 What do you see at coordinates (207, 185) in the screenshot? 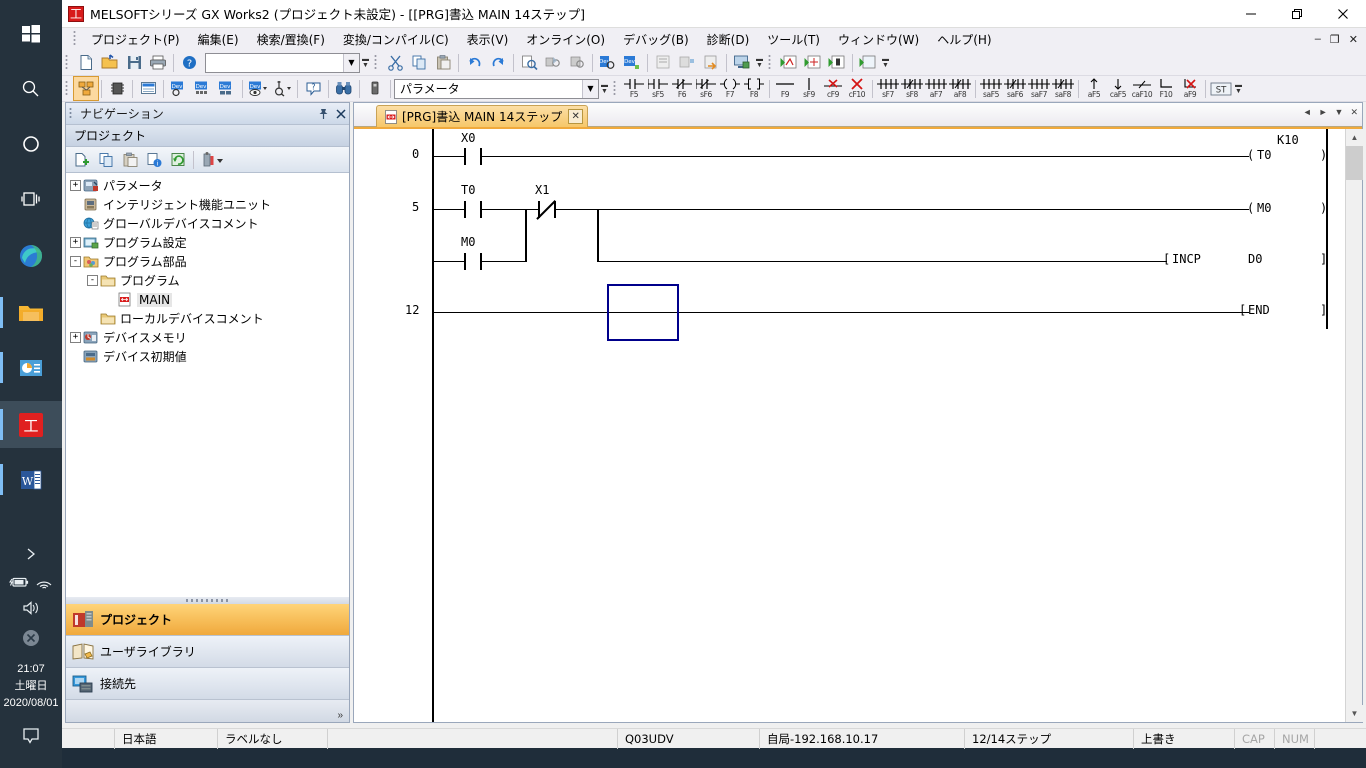
I see `tree-item-0: + パラメータ` at bounding box center [207, 185].